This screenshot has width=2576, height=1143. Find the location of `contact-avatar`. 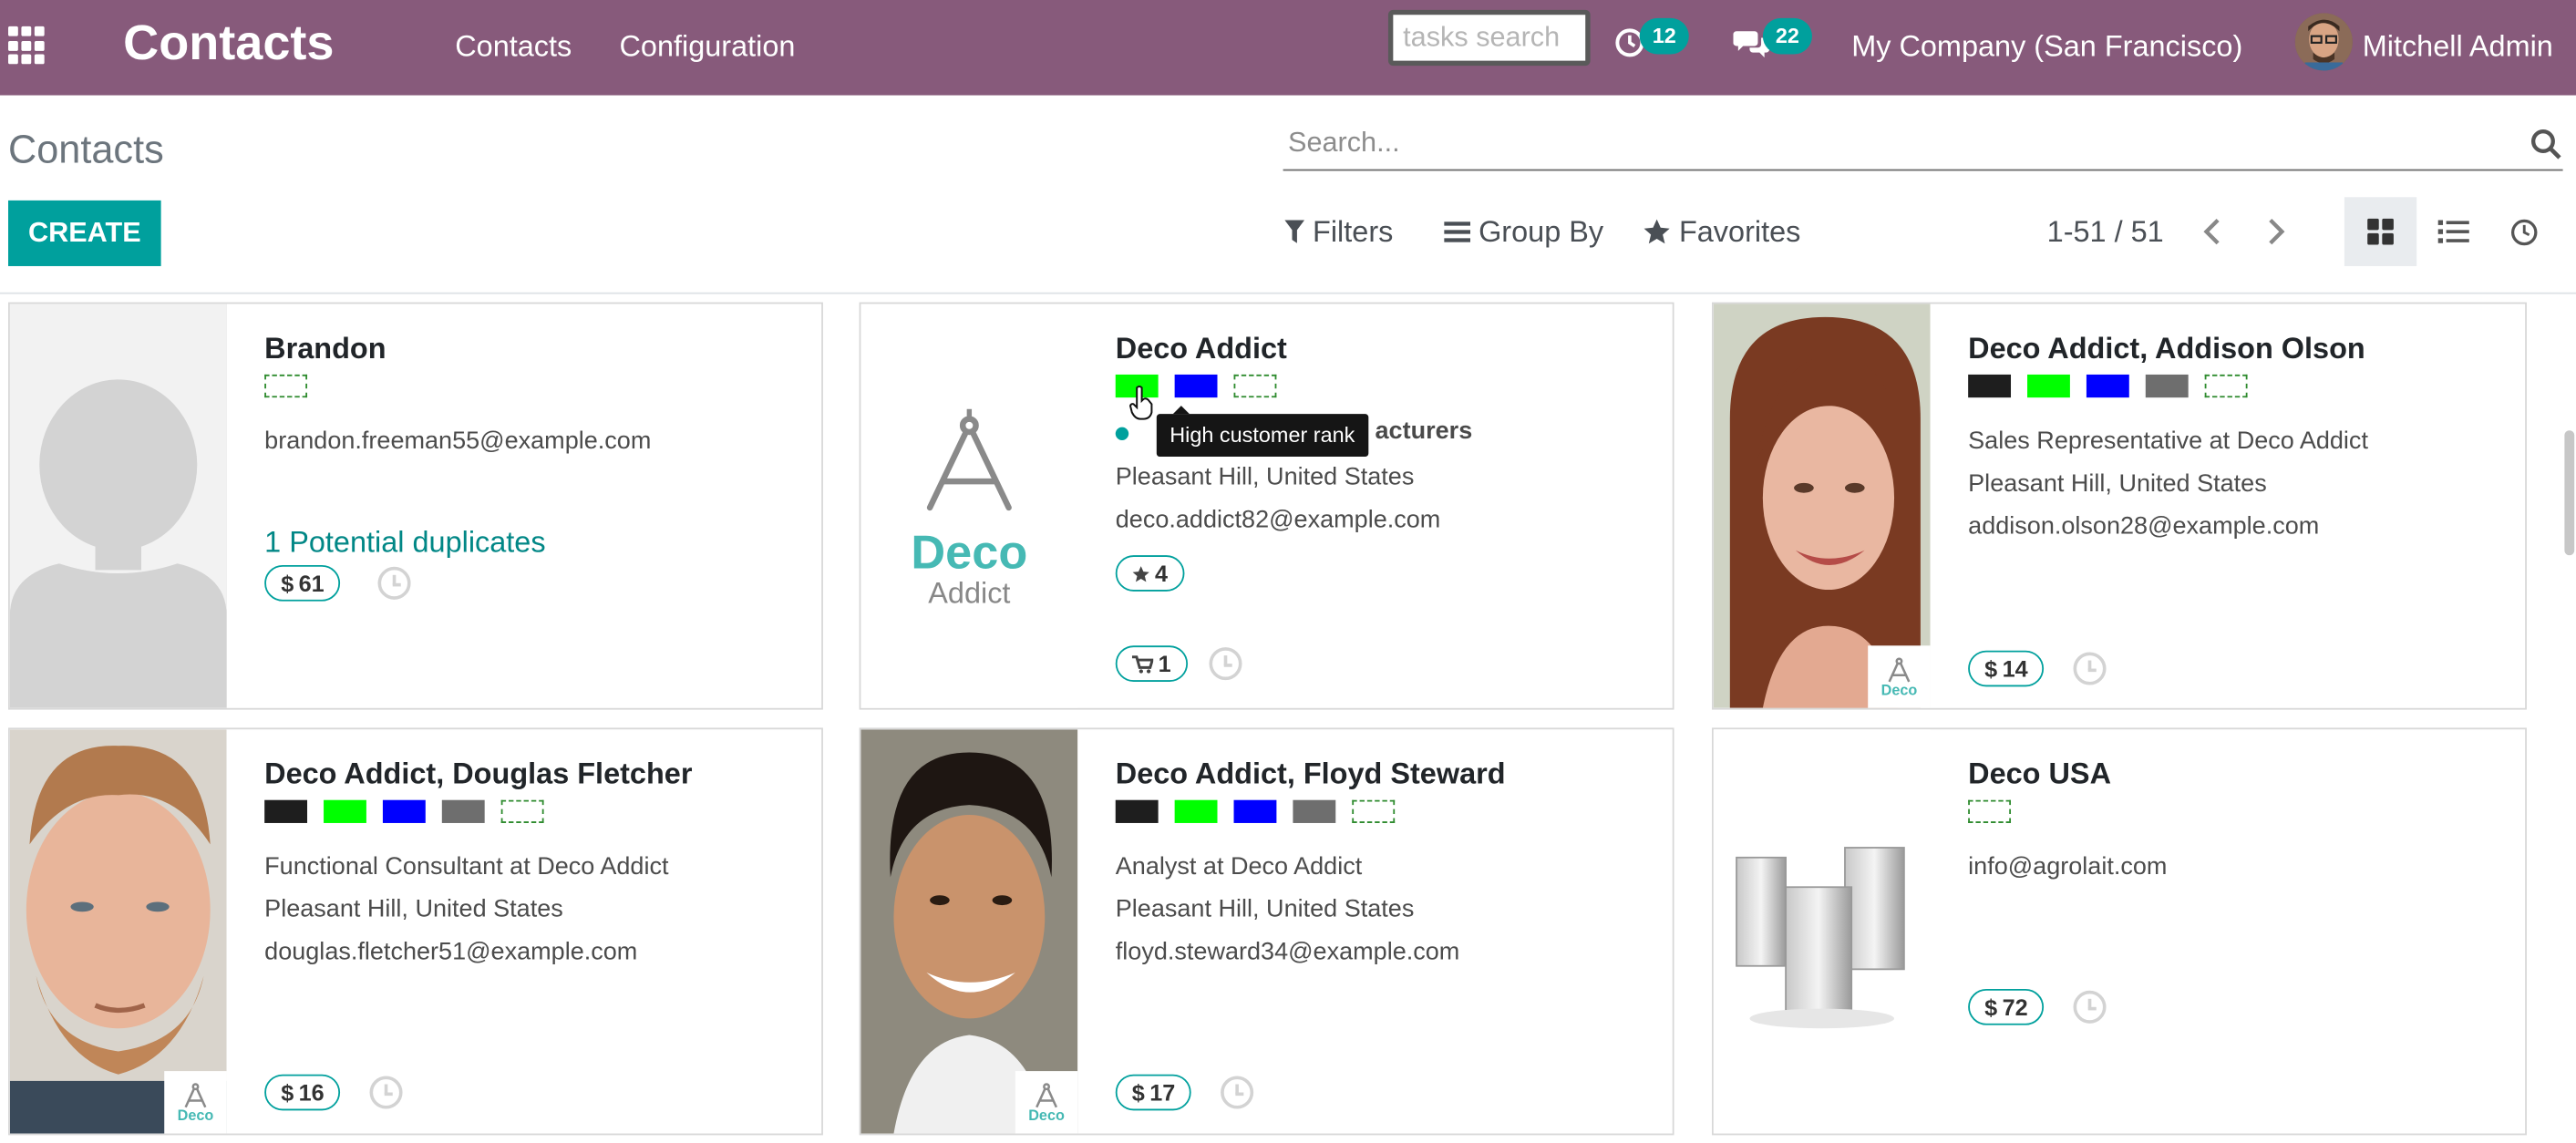

contact-avatar is located at coordinates (118, 506).